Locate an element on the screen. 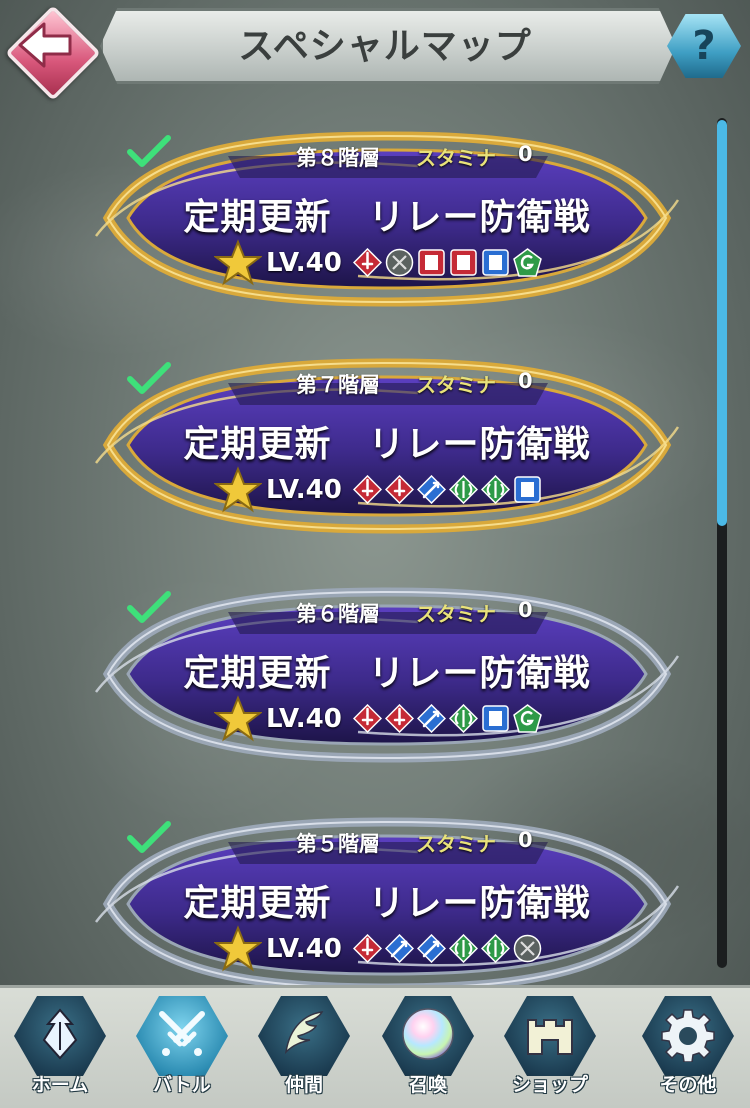 The height and width of the screenshot is (1108, 750). arrow-left-icon is located at coordinates (45, 45).